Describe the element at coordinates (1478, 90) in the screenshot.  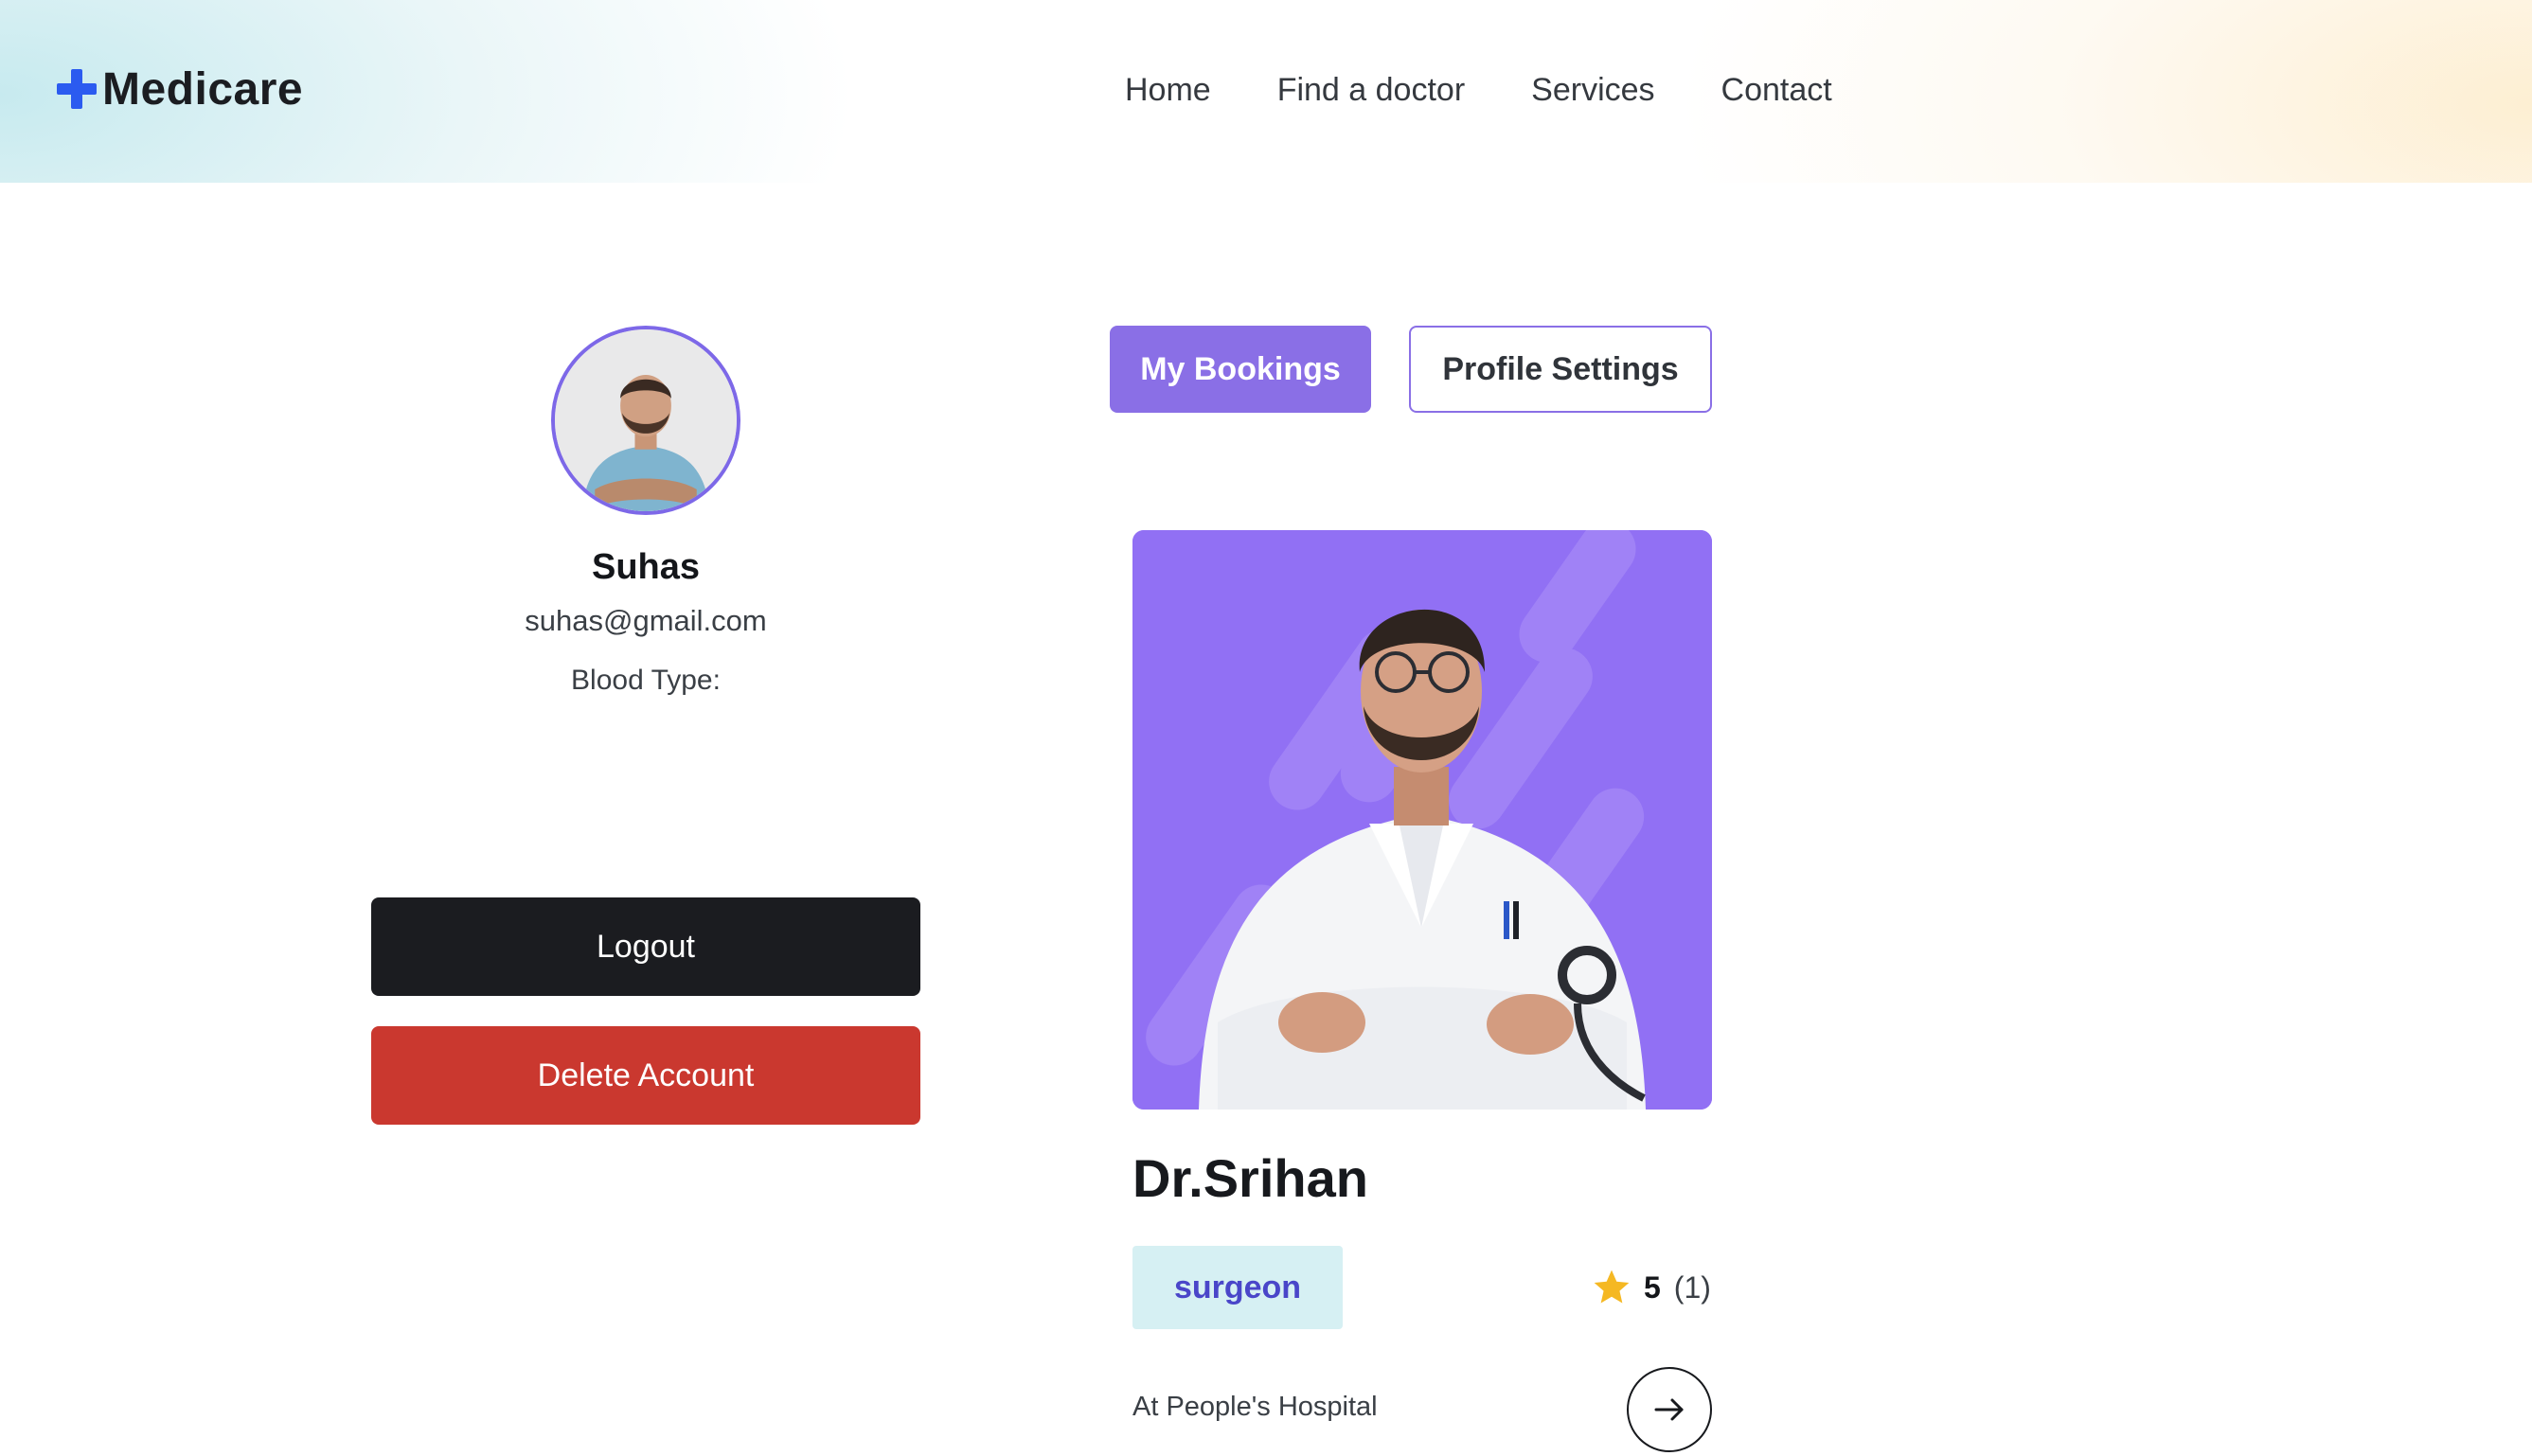
I see `main-nav: Home Find a doctor Services Contact` at that location.